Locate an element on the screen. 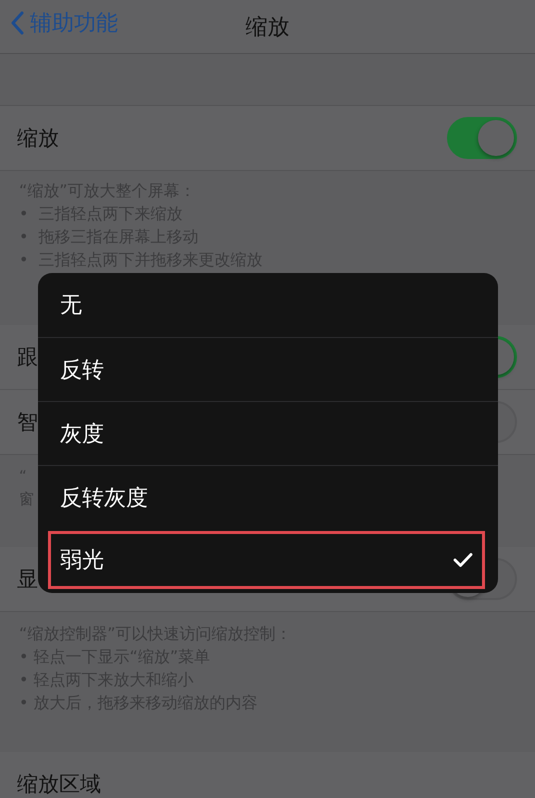 Image resolution: width=535 pixels, height=798 pixels. menu-option: 无 is located at coordinates (268, 305).